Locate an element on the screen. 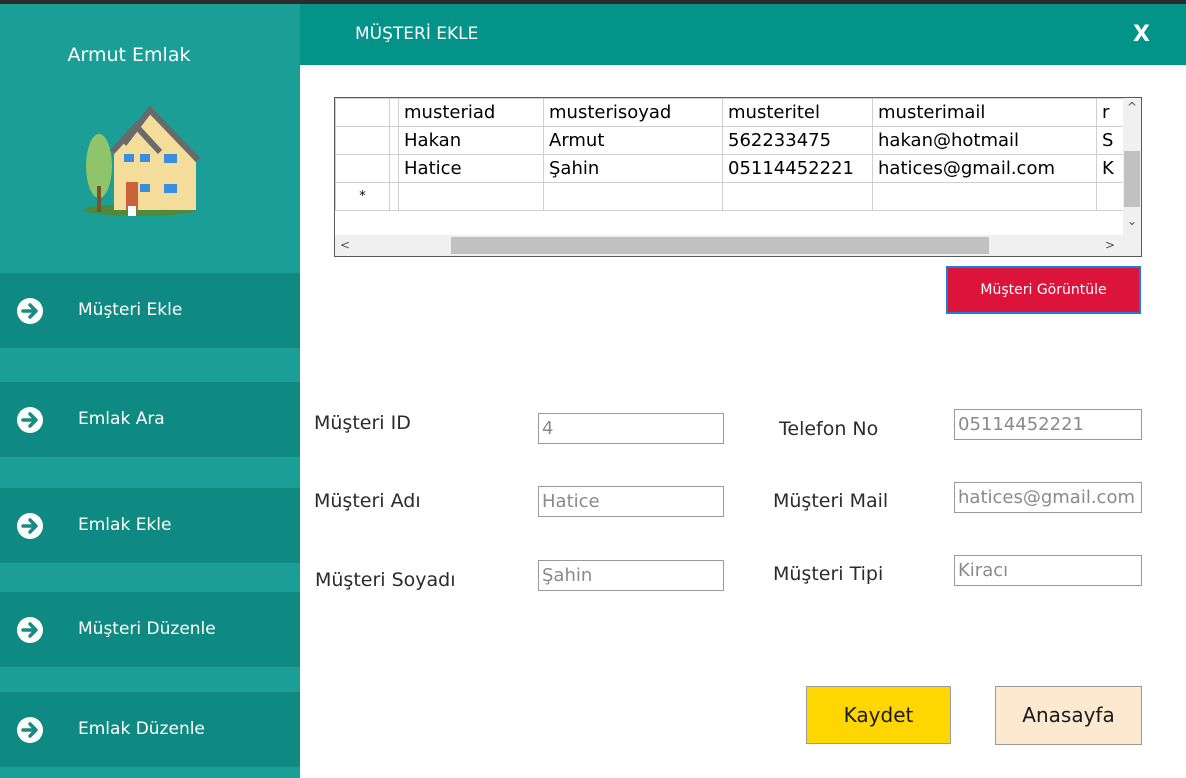 This screenshot has height=778, width=1186. scroll-left-icon: < is located at coordinates (345, 245).